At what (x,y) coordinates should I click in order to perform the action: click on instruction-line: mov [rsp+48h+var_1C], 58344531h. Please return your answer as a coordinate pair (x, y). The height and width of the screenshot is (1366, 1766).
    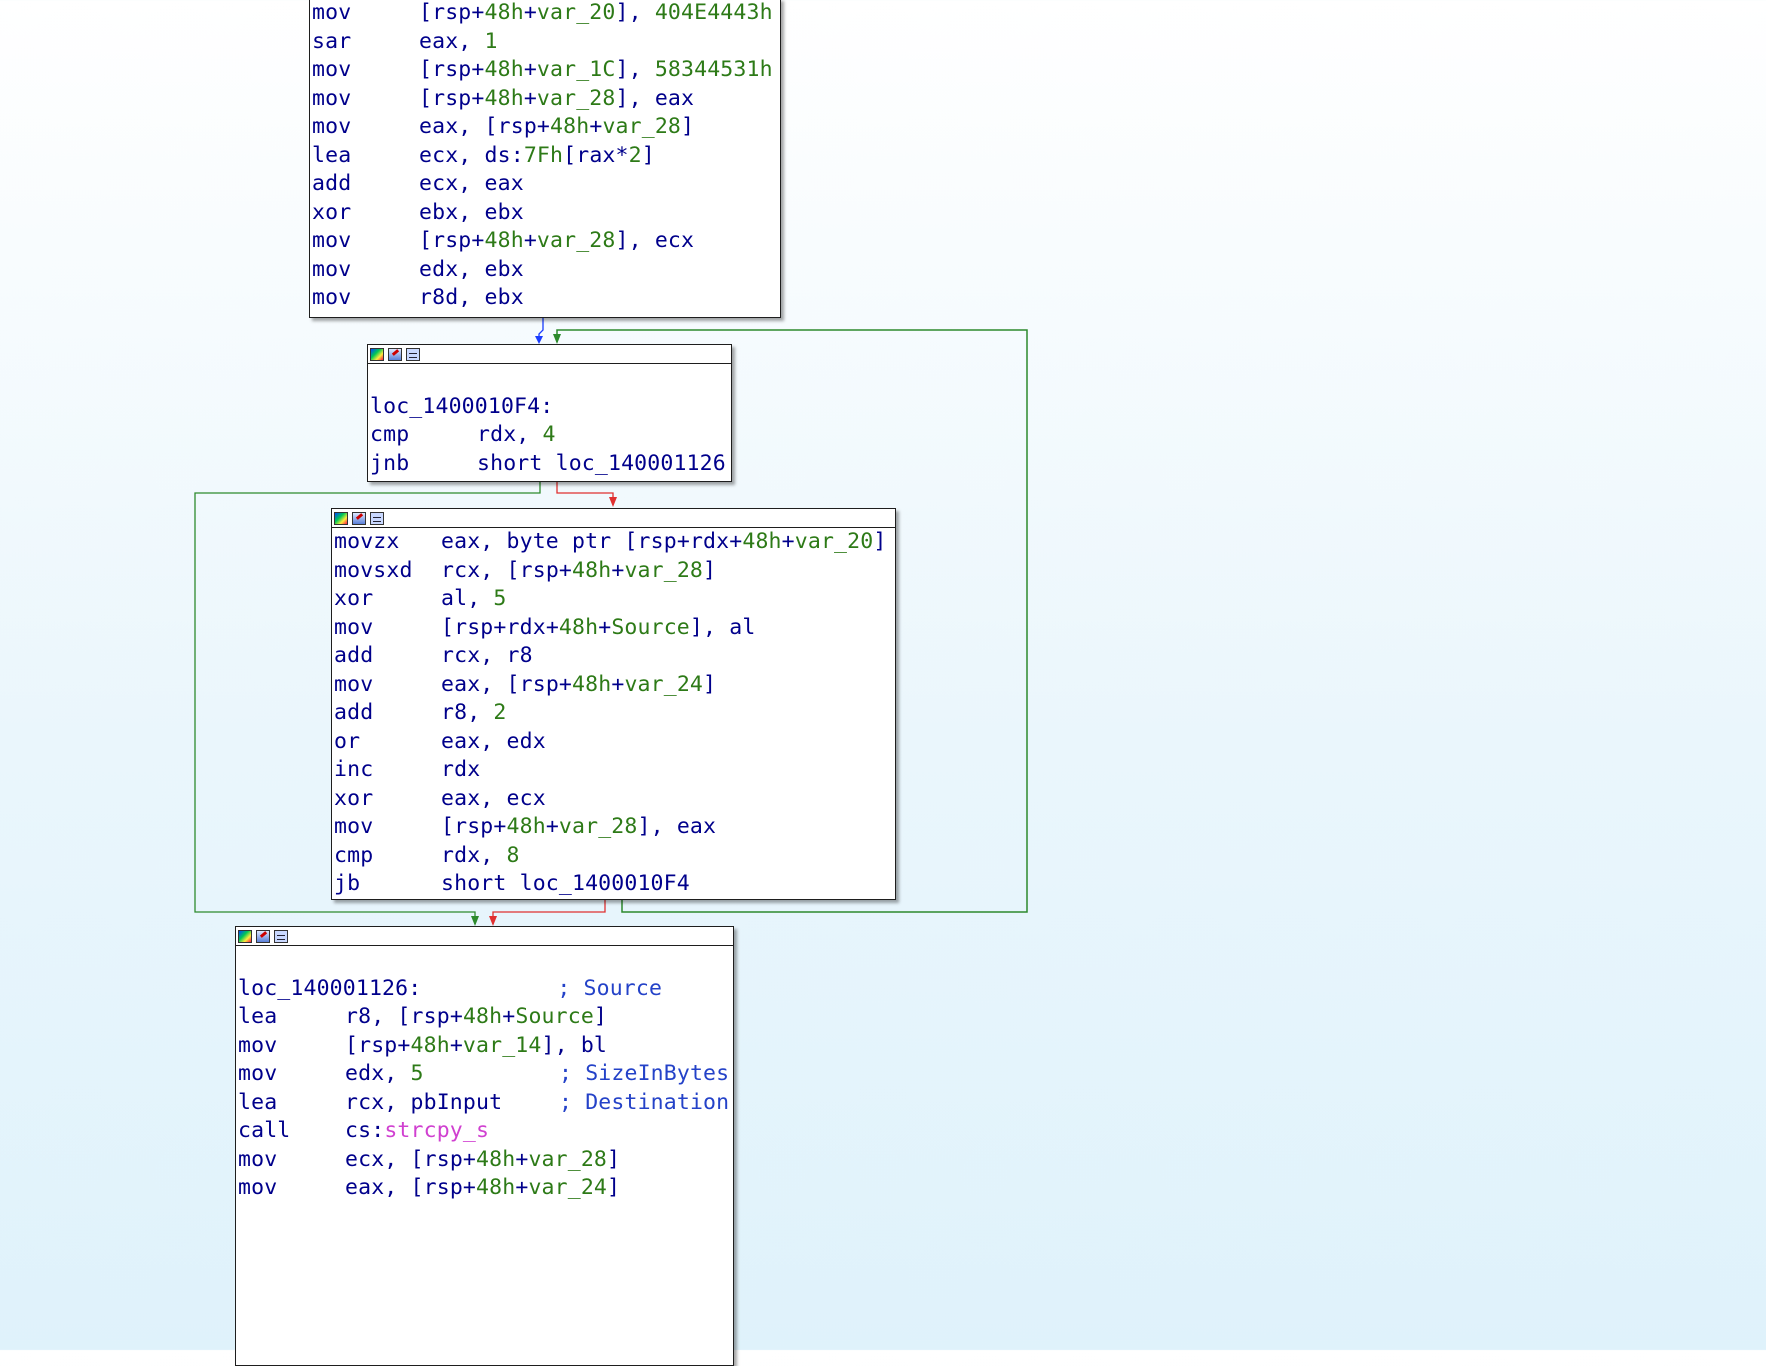
    Looking at the image, I should click on (545, 70).